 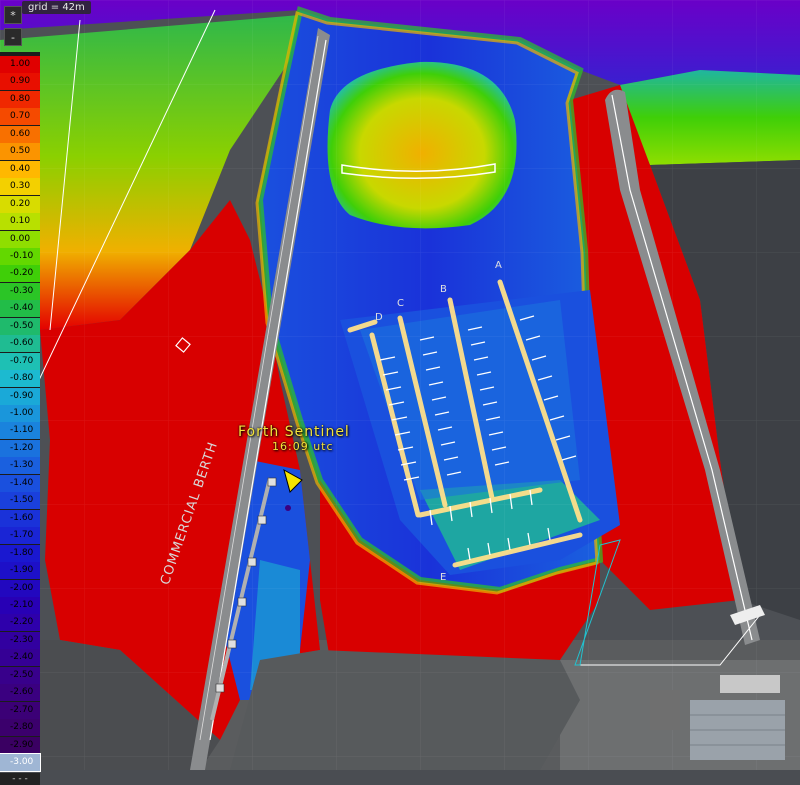 What do you see at coordinates (20, 536) in the screenshot?
I see `legend-row: -1.70` at bounding box center [20, 536].